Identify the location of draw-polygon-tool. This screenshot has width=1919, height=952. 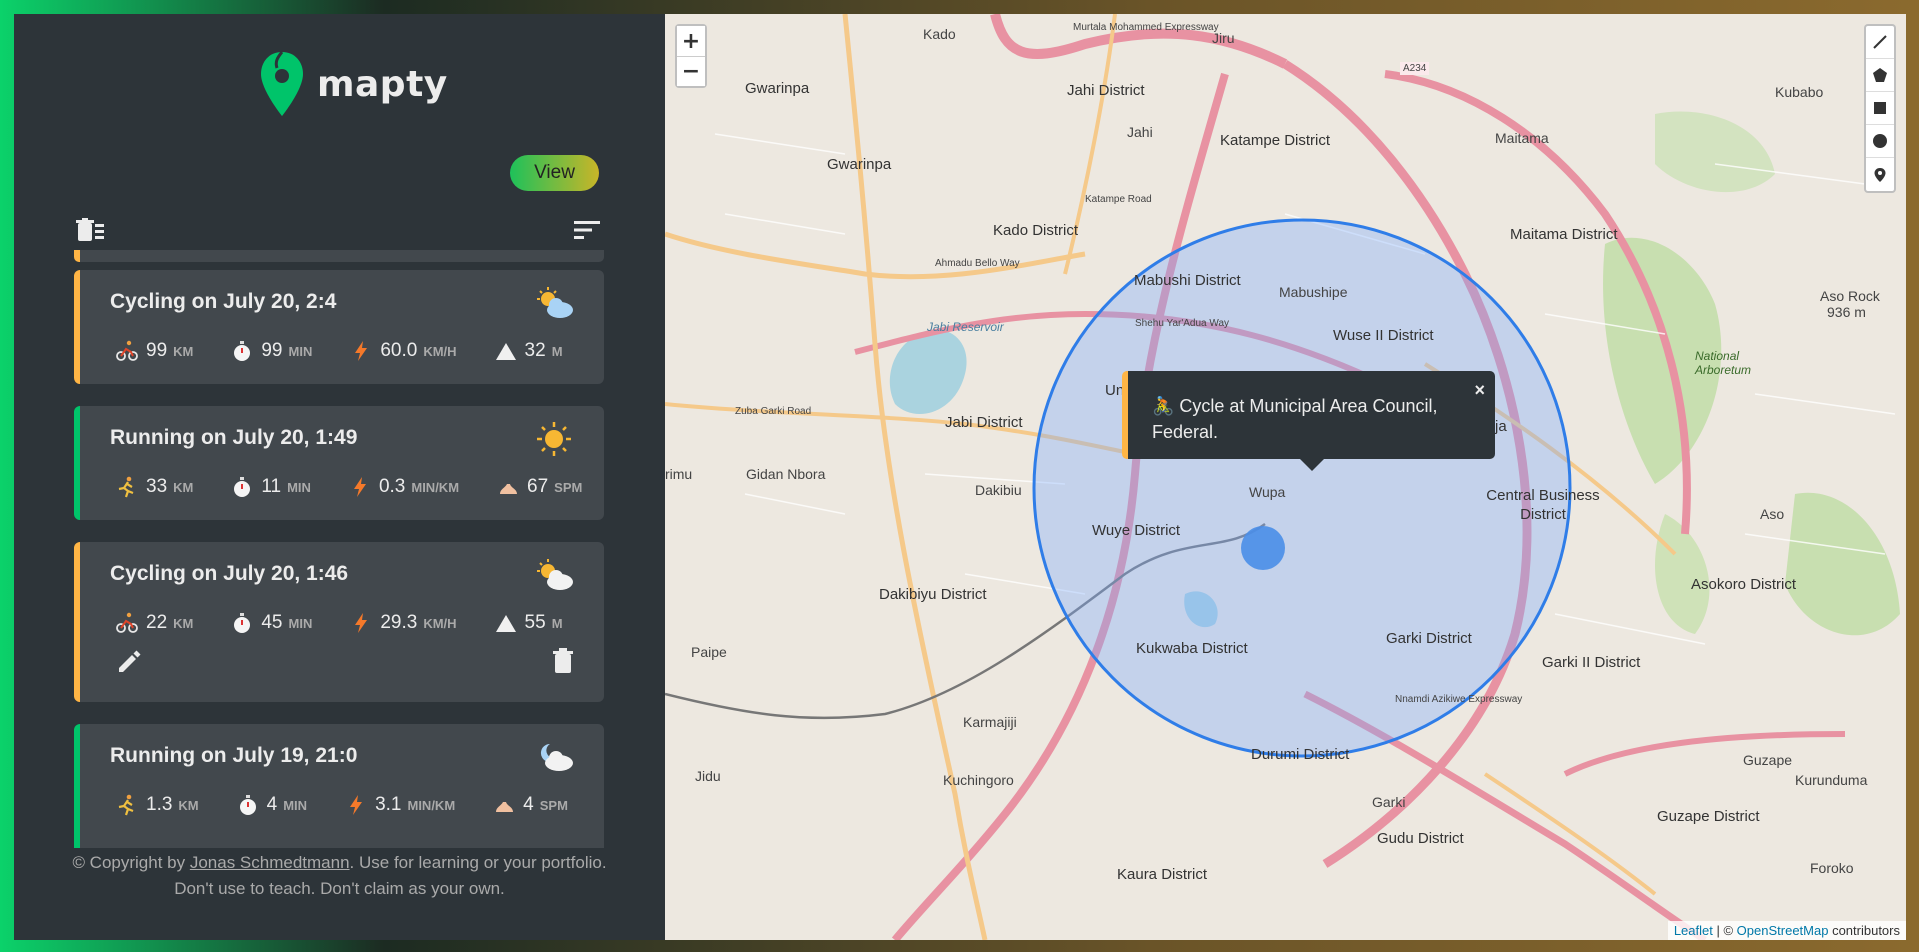
(1880, 75).